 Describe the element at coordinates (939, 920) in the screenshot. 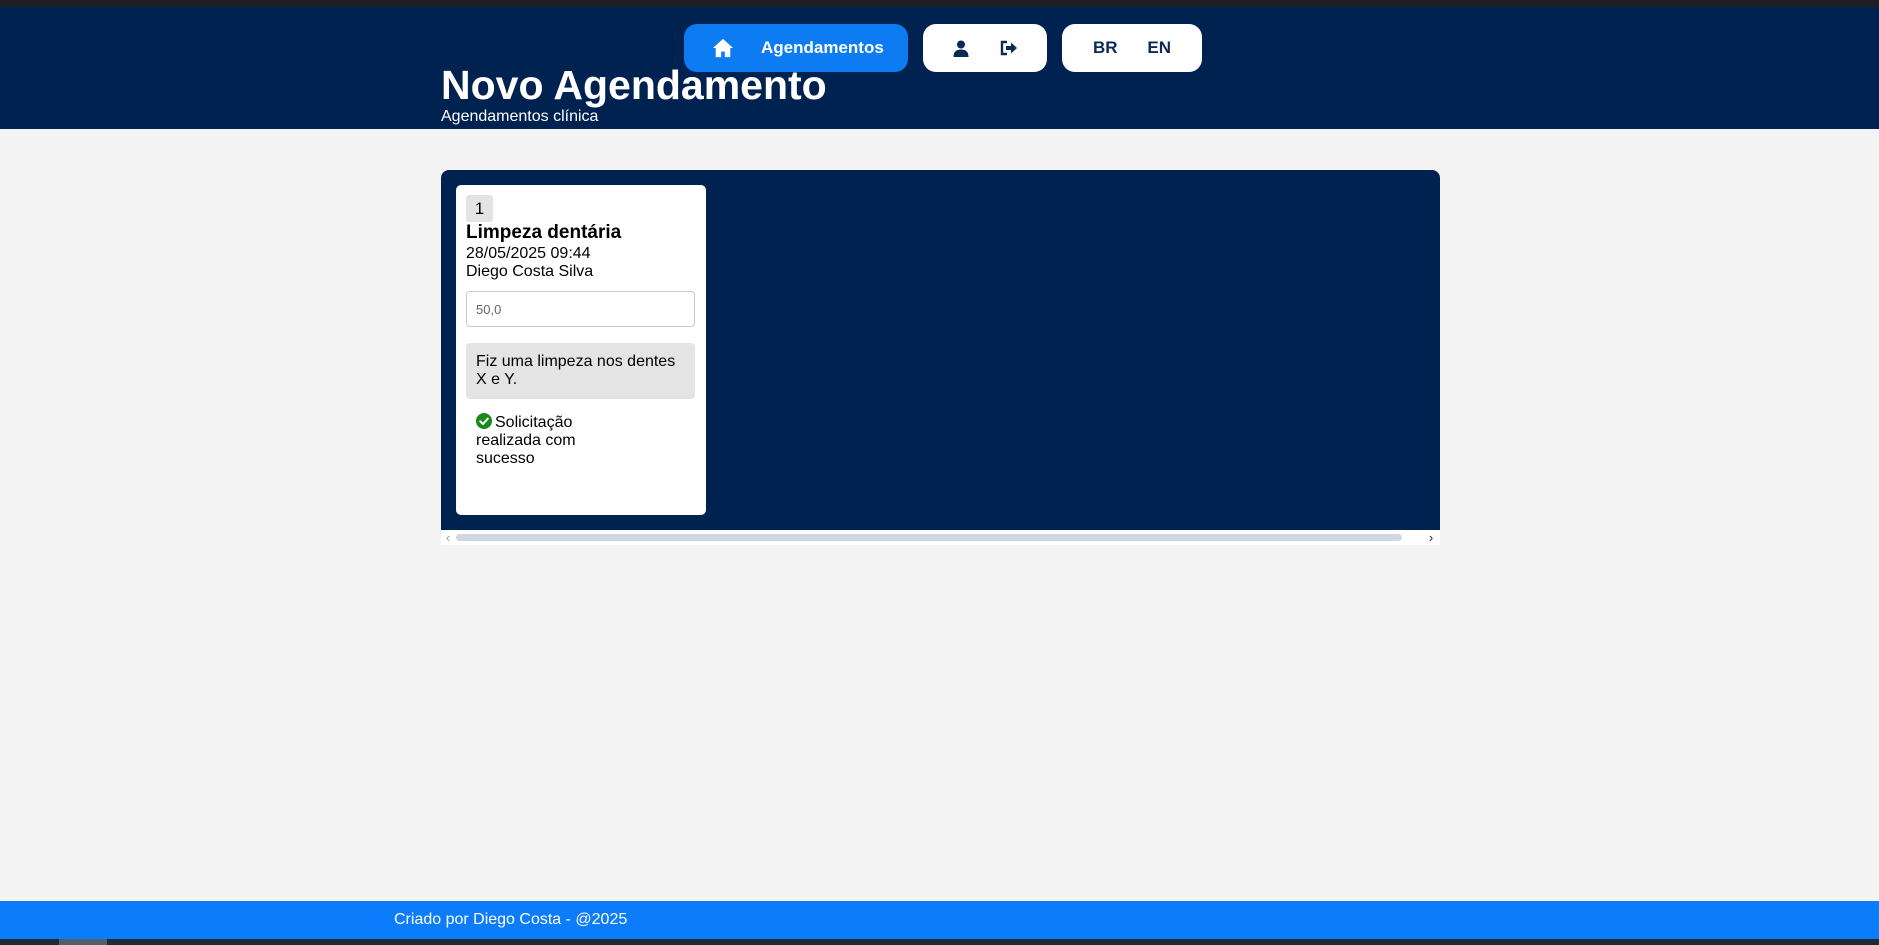

I see `page-footer: Criado por Diego Costa - @2025` at that location.